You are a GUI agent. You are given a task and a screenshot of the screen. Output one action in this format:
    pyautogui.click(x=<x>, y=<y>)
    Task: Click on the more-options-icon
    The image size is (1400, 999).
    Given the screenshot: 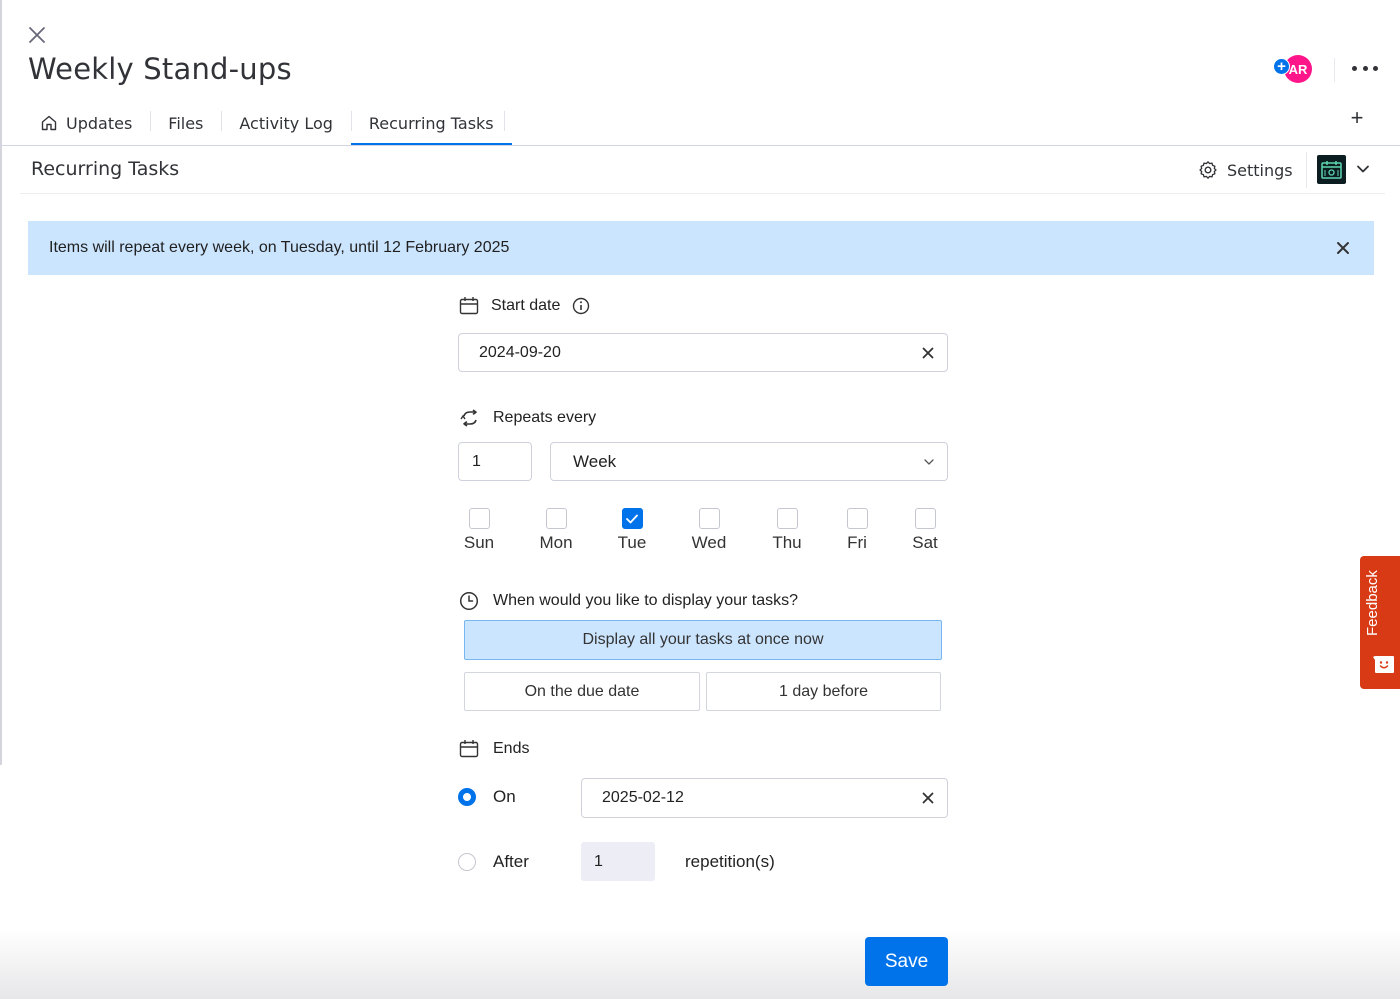 What is the action you would take?
    pyautogui.click(x=1365, y=68)
    